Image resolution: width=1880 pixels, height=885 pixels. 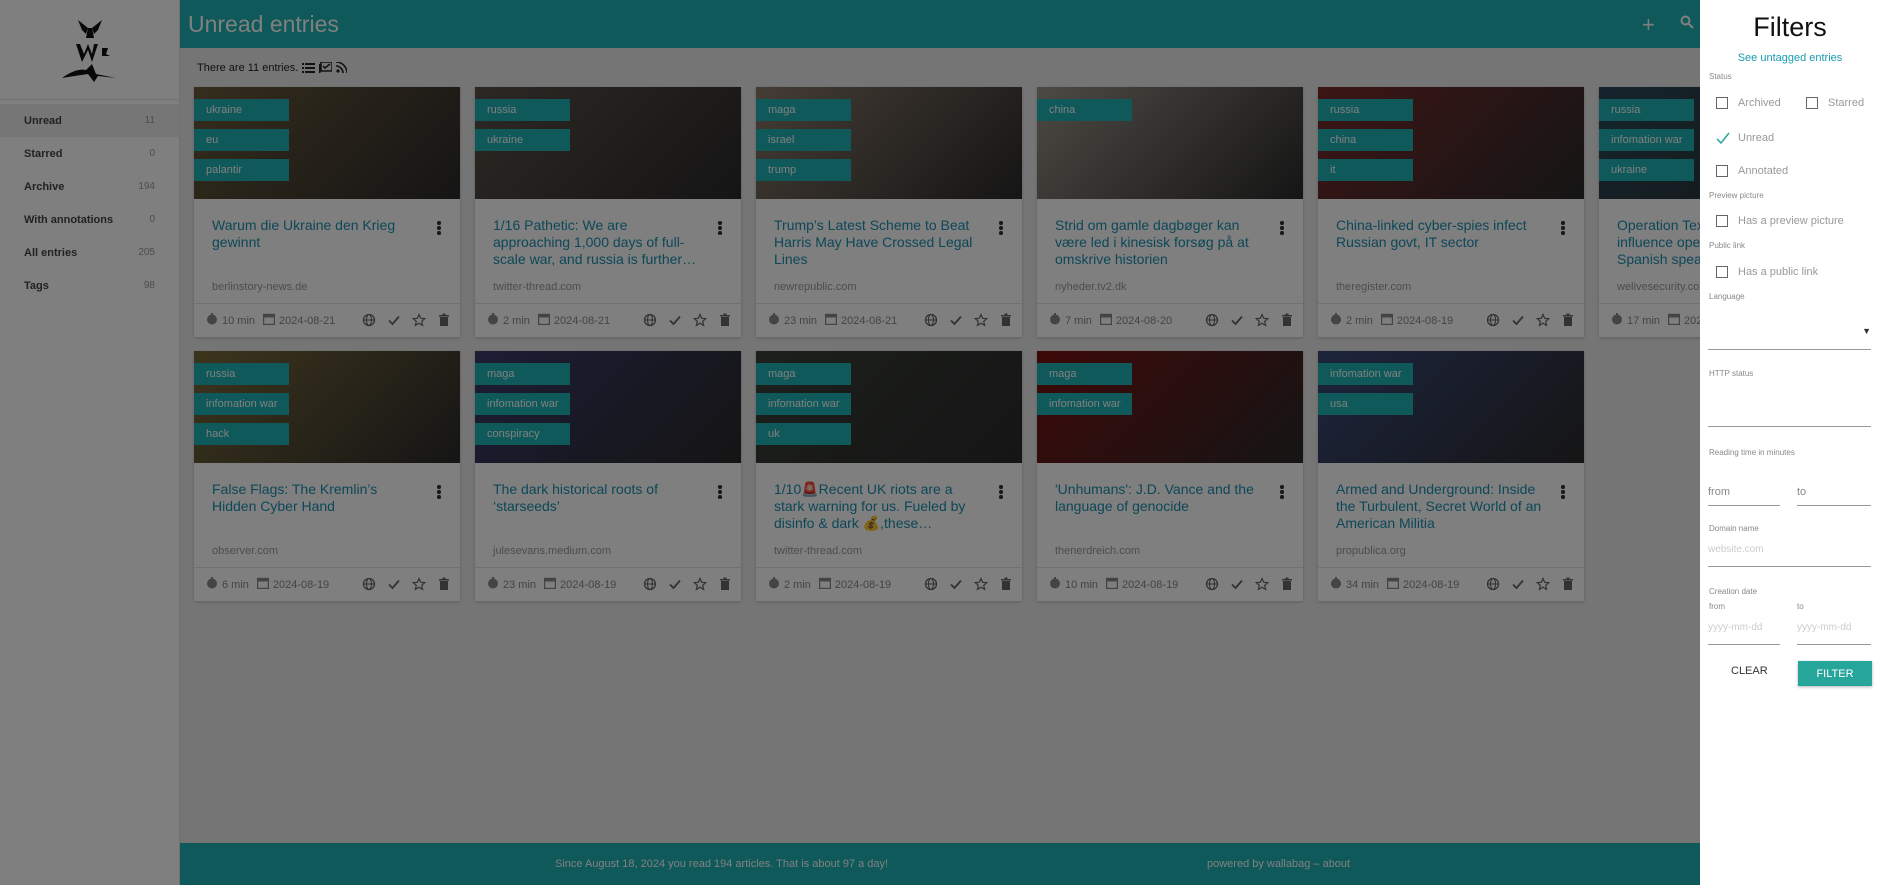 I want to click on reading-time-from-input: from, so click(x=1744, y=491).